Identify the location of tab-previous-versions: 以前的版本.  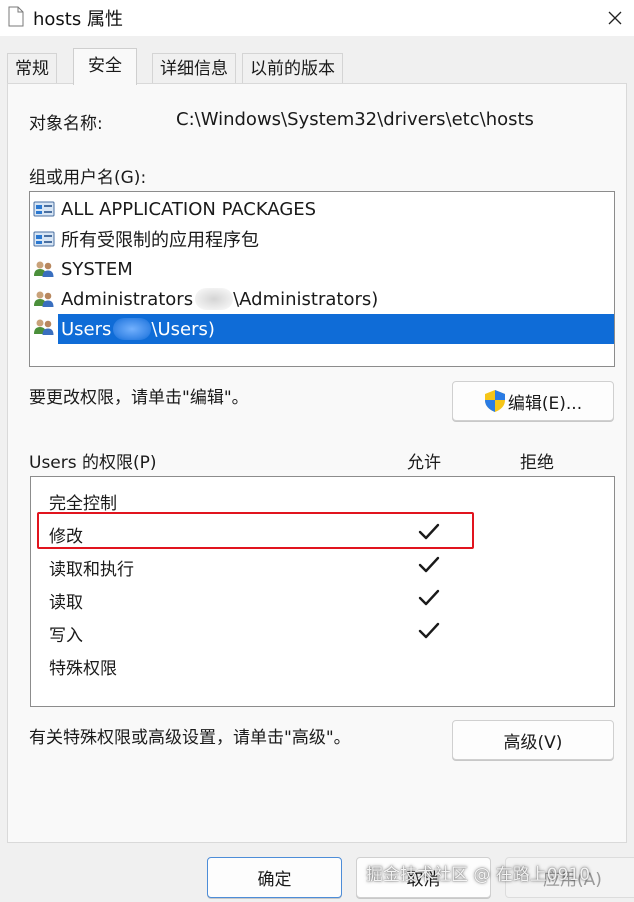
(292, 68).